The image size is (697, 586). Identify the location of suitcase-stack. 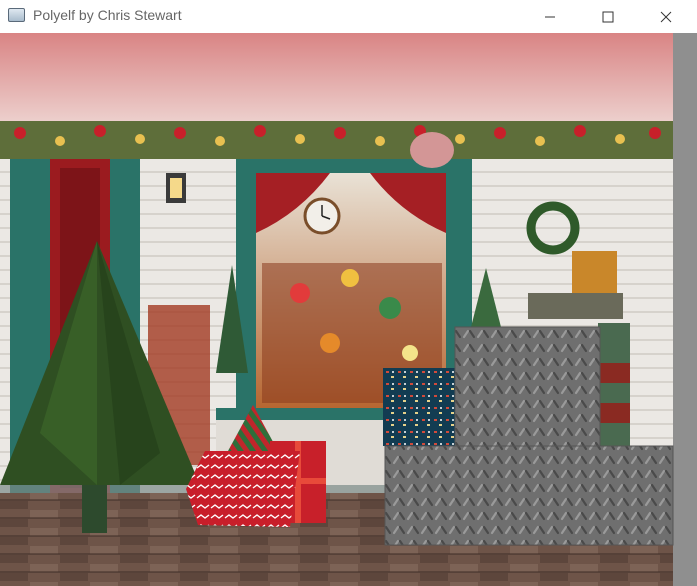
(575, 306).